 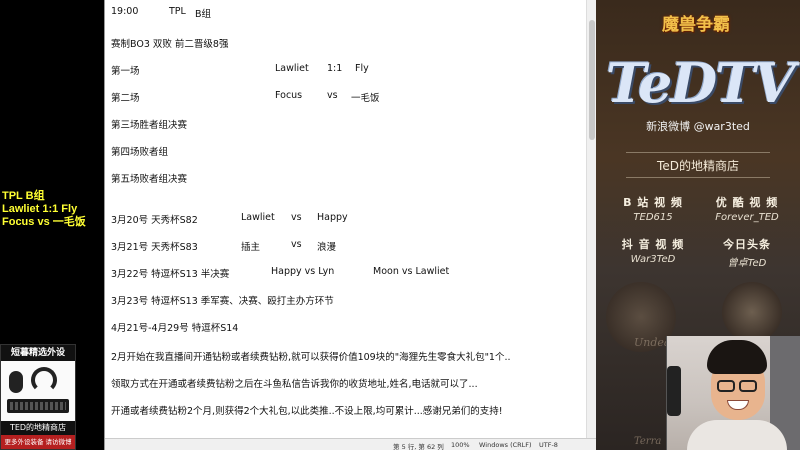 What do you see at coordinates (38, 428) in the screenshot?
I see `ad-shop-name: TED的地精商店` at bounding box center [38, 428].